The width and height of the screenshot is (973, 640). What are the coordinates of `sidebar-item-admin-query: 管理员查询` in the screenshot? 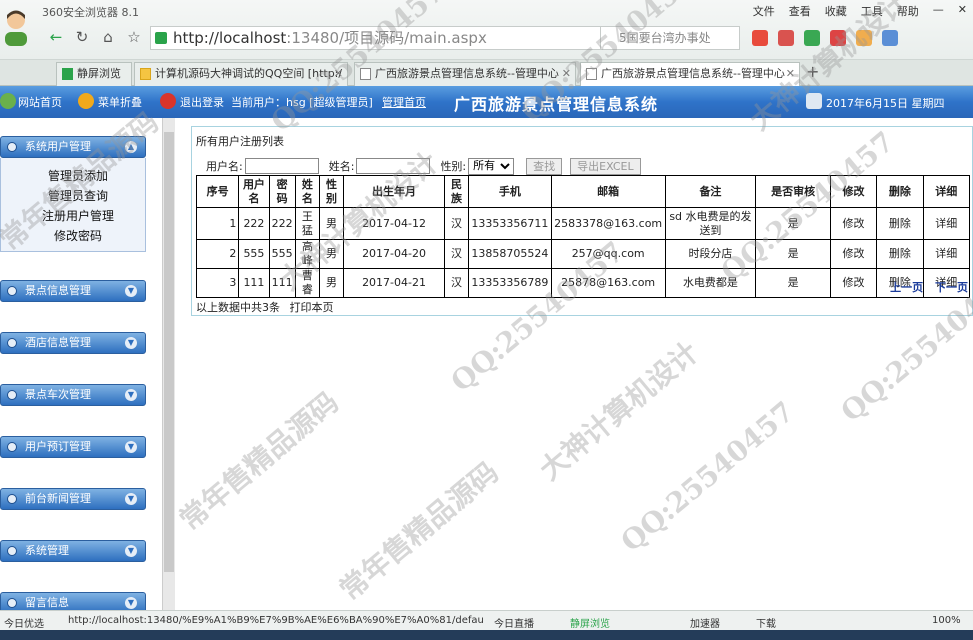 It's located at (73, 196).